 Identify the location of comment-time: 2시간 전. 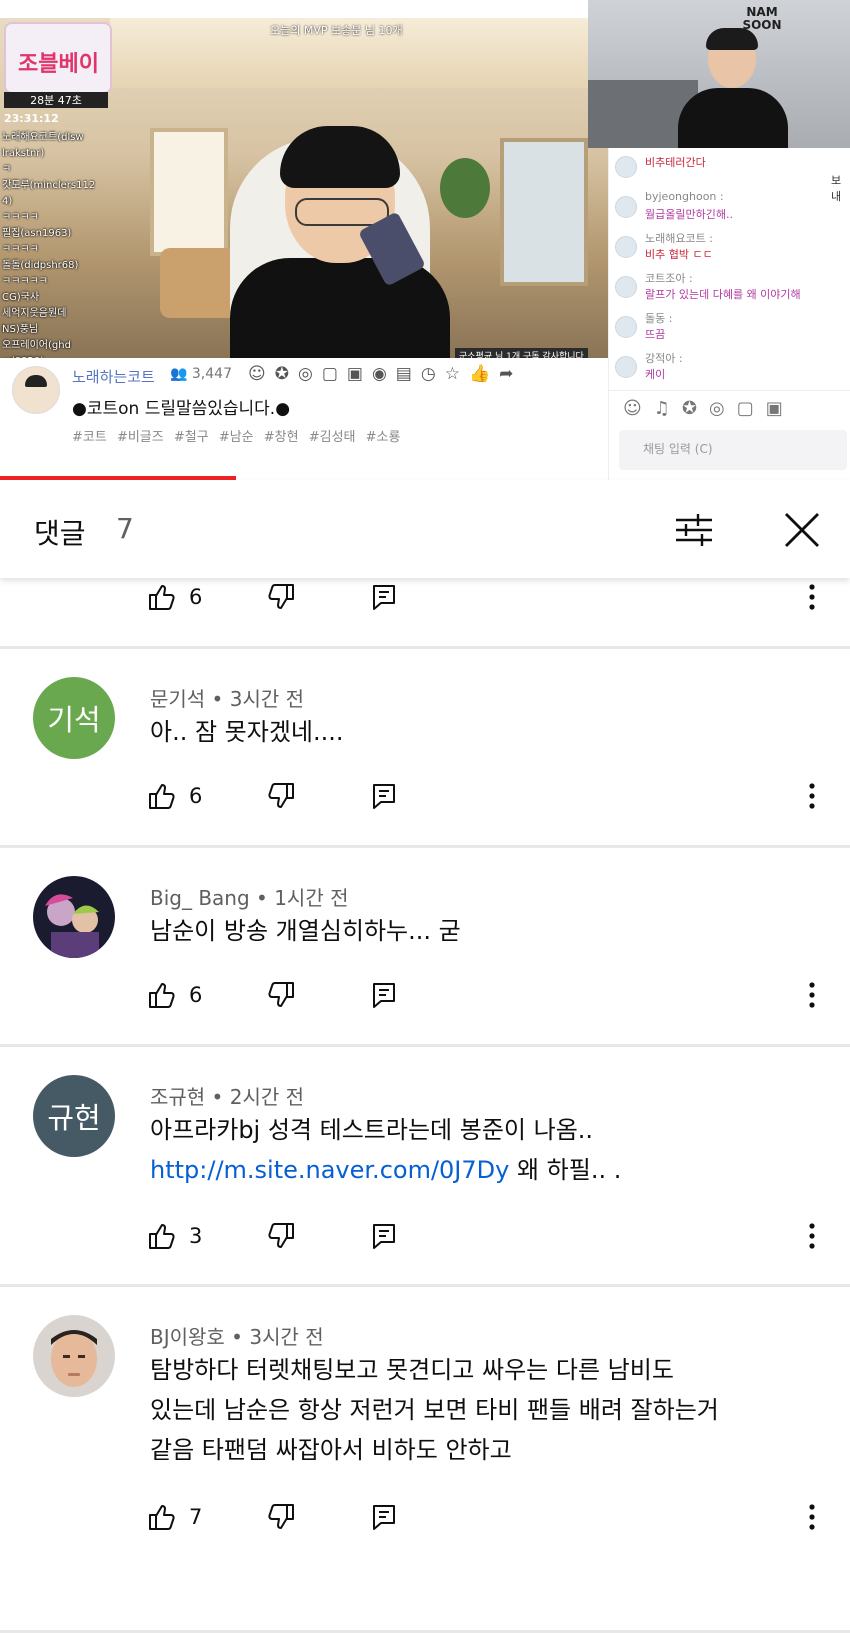
(267, 1097).